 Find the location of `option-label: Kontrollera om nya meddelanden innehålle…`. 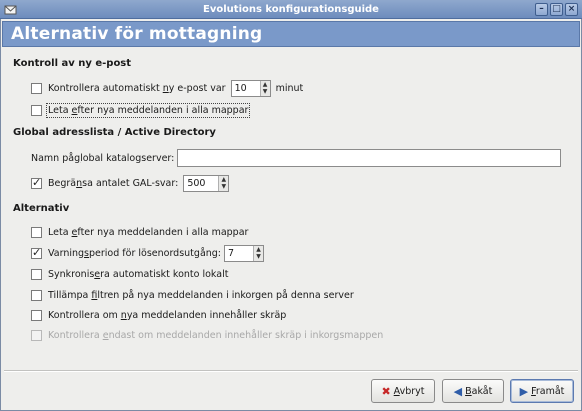

option-label: Kontrollera om nya meddelanden innehålle… is located at coordinates (167, 315).